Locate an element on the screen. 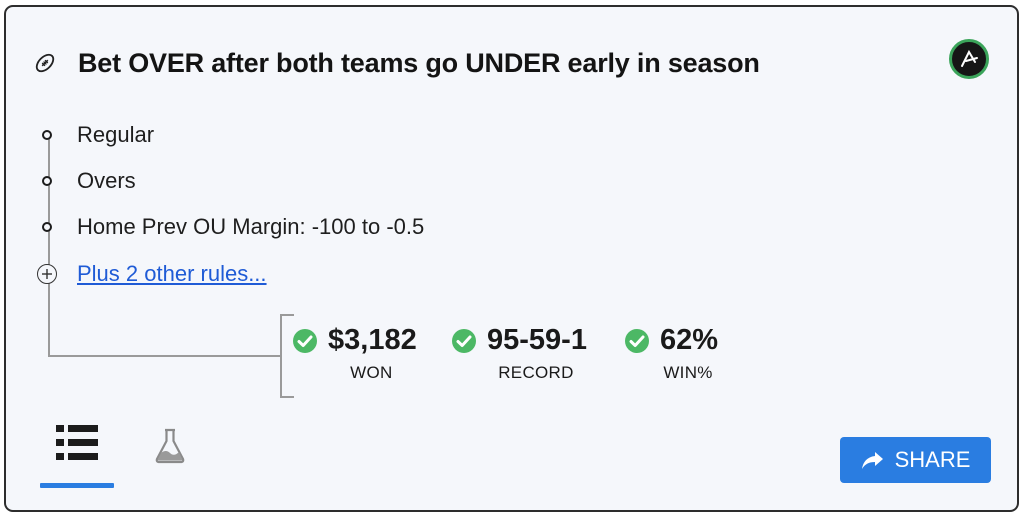 The height and width of the screenshot is (520, 1026). rules-timeline is located at coordinates (49, 247).